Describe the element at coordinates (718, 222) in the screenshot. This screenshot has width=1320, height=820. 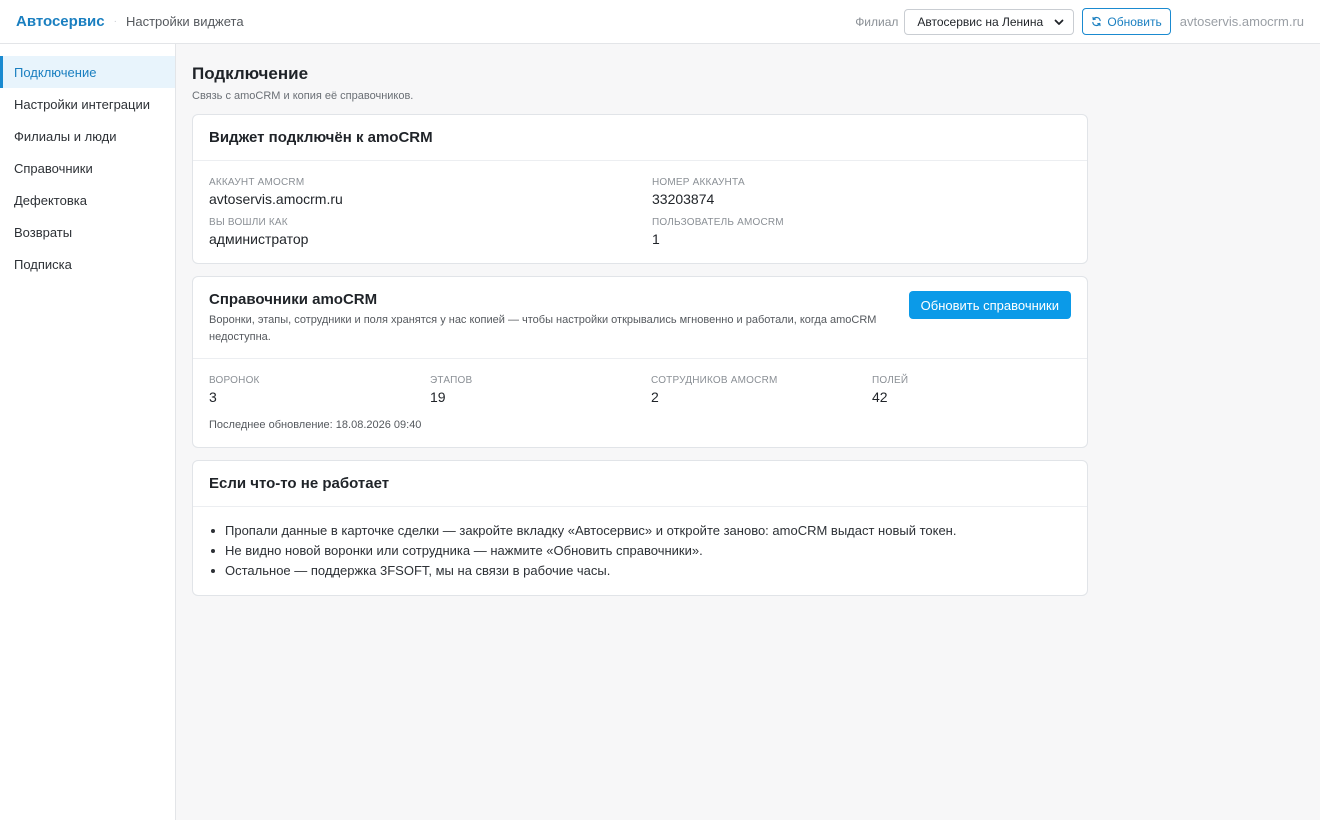
I see `field-label: Пользователь amoCRM` at that location.